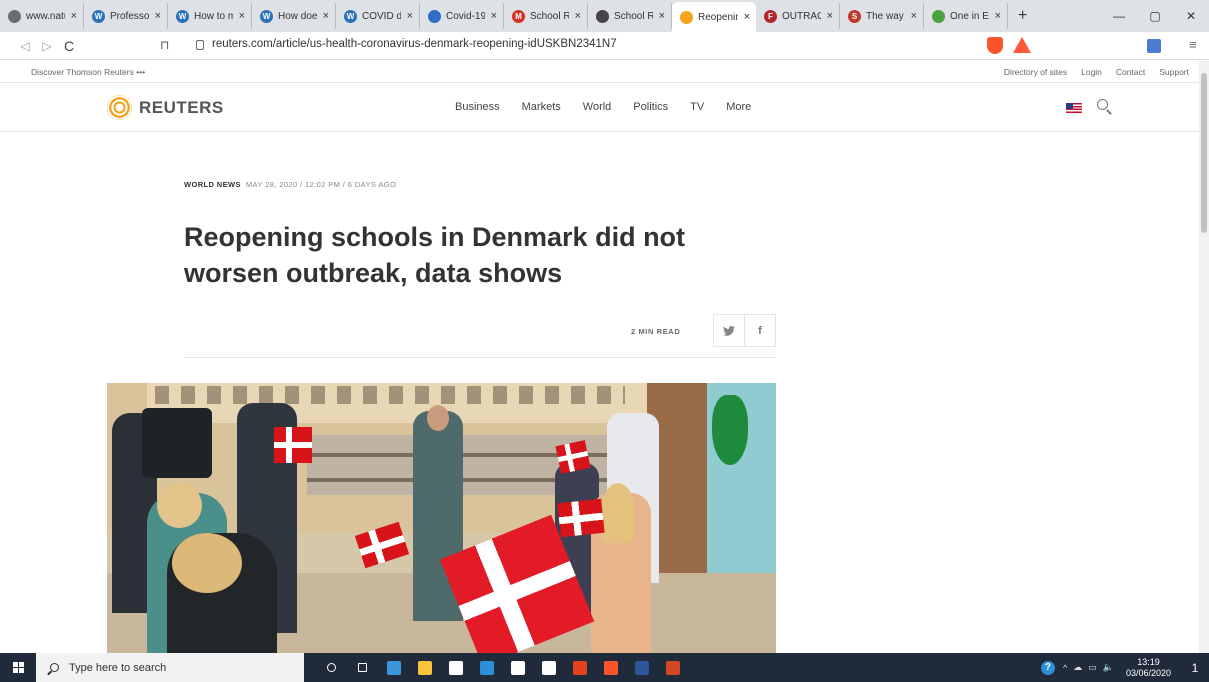 This screenshot has height=682, width=1209. I want to click on browser-tab: W Professor ×, so click(126, 16).